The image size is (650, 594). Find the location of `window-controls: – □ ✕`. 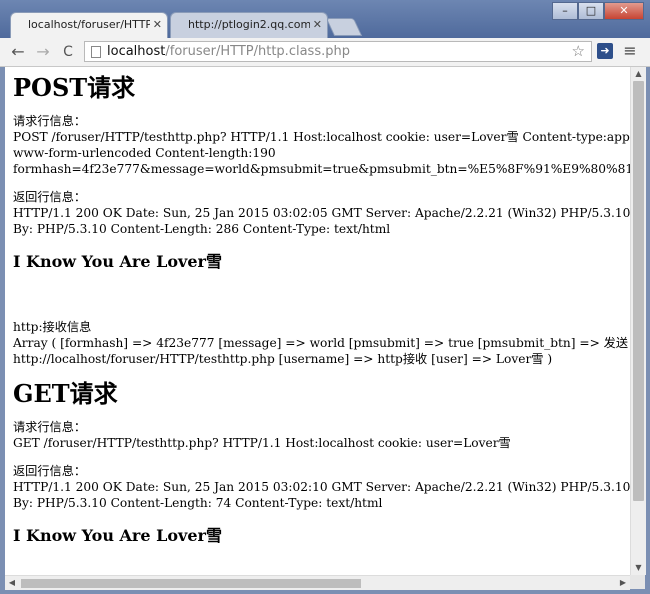

window-controls: – □ ✕ is located at coordinates (598, 11).